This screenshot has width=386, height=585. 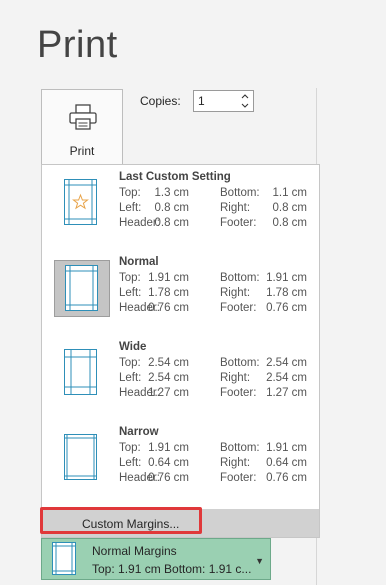 What do you see at coordinates (219, 194) in the screenshot?
I see `option-row: Top: 1.3 cm Bottom: 1.1 cm` at bounding box center [219, 194].